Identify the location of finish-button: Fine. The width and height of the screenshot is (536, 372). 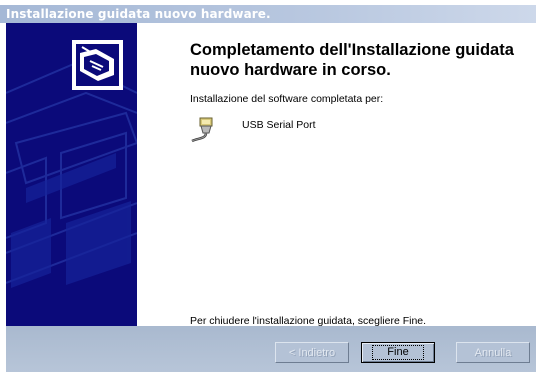
(398, 352).